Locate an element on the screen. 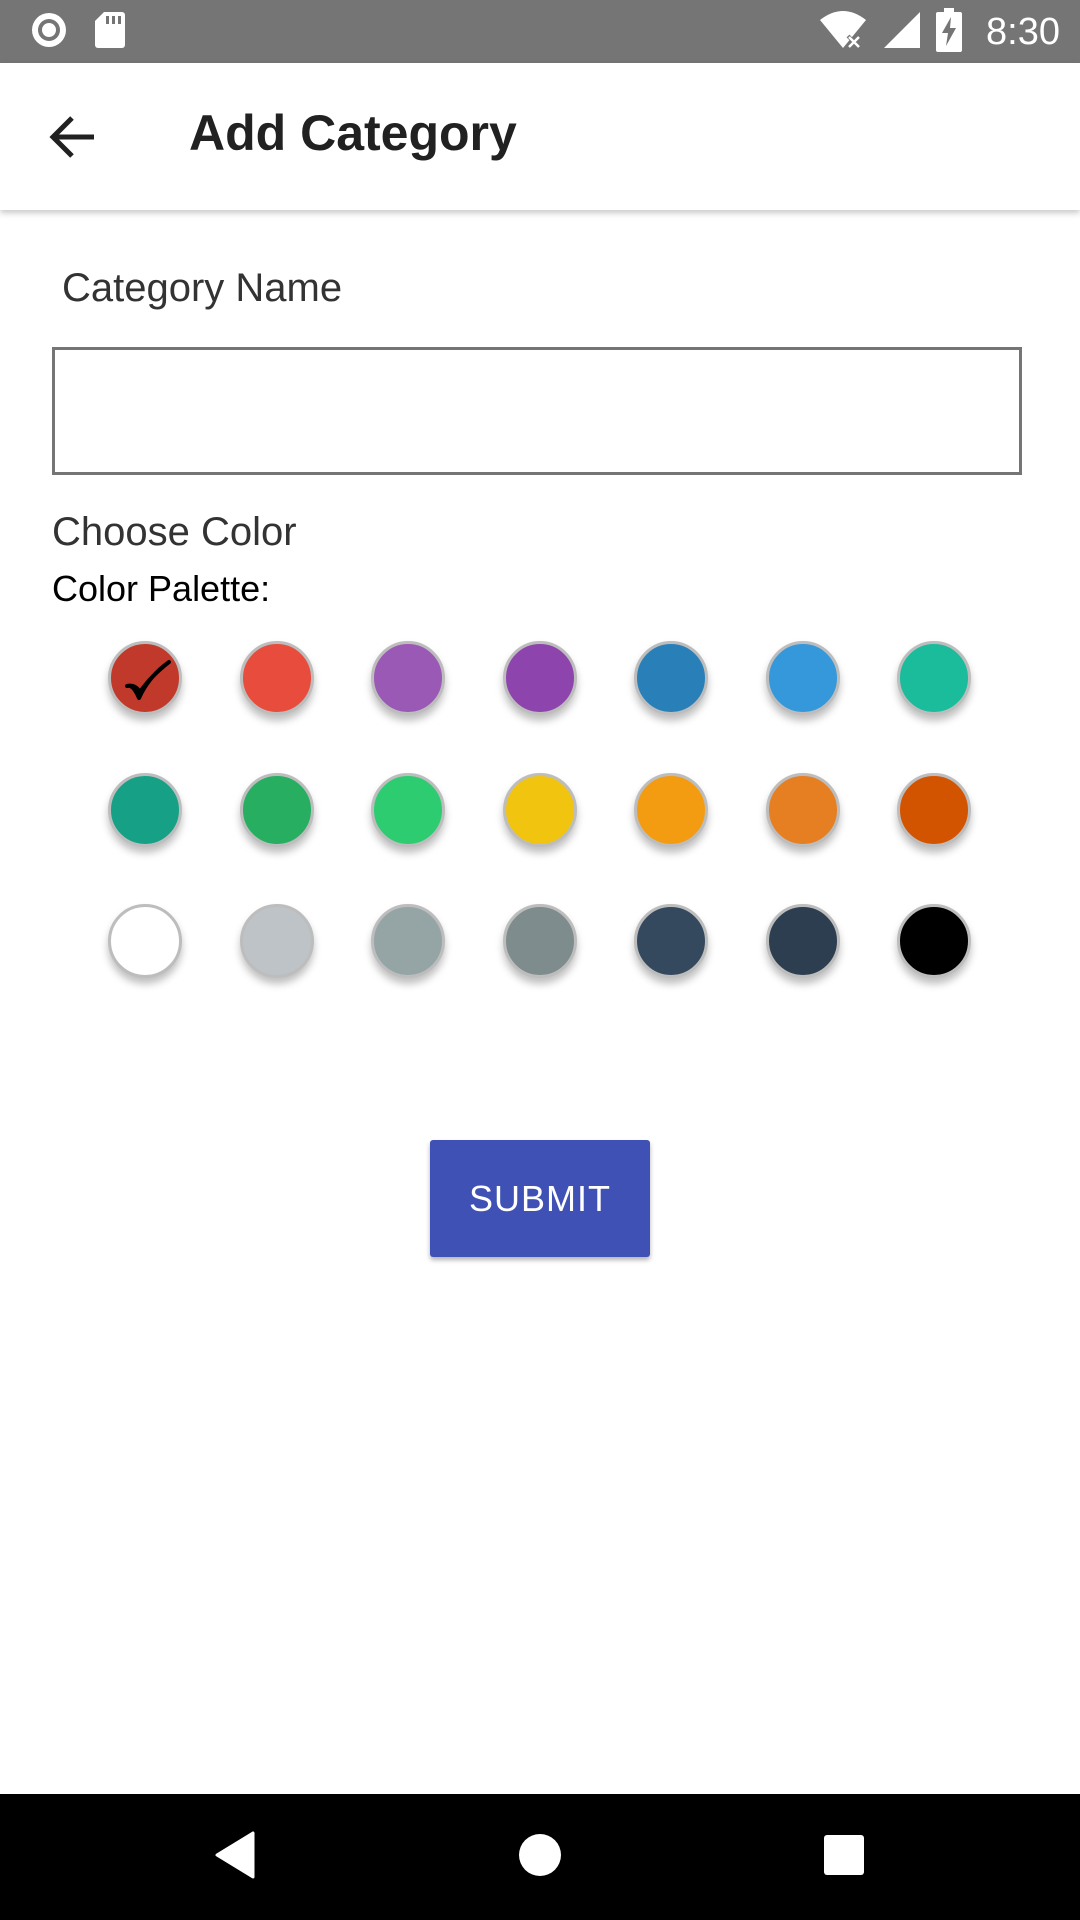 Image resolution: width=1080 pixels, height=1920 pixels. back-button is located at coordinates (72, 139).